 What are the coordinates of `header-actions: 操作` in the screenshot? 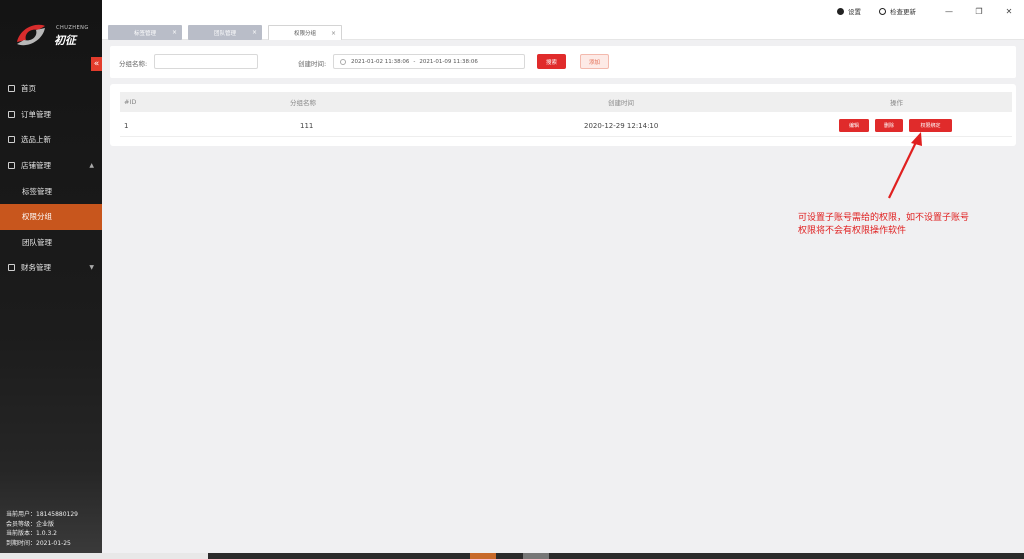 It's located at (896, 103).